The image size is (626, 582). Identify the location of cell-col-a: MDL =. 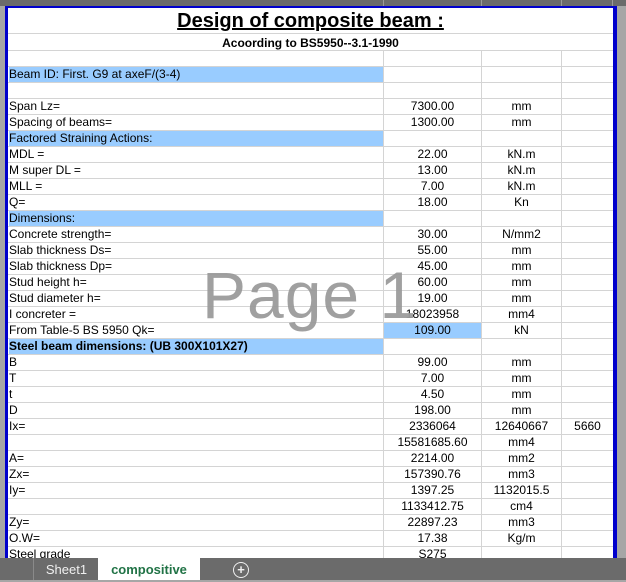
(196, 154).